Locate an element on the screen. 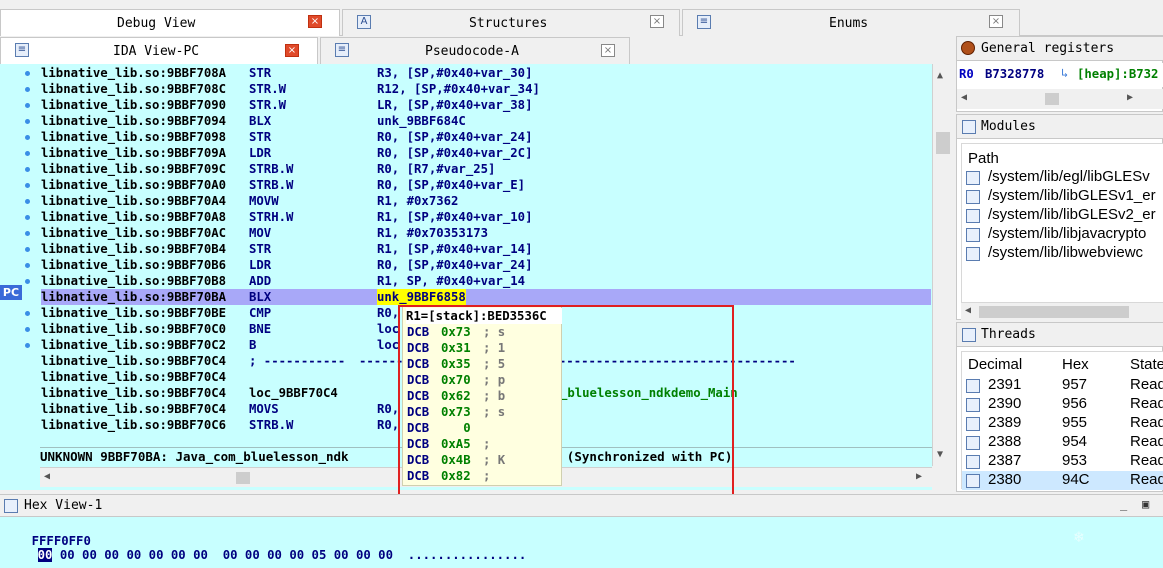 The image size is (1163, 568). tab-structures: A Structures × is located at coordinates (511, 22).